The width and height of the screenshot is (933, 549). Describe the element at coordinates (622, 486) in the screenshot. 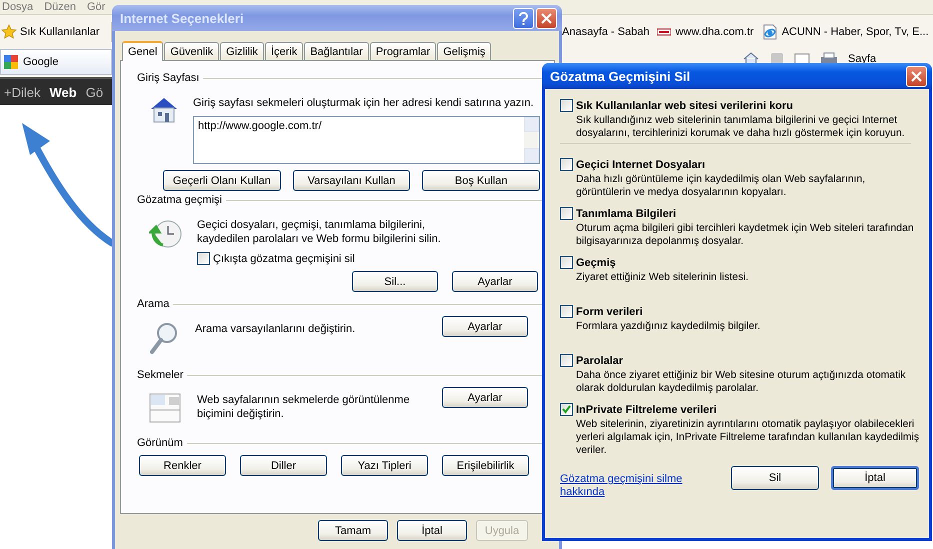

I see `help-link: Gözatma geçmişini silme hakkında` at that location.